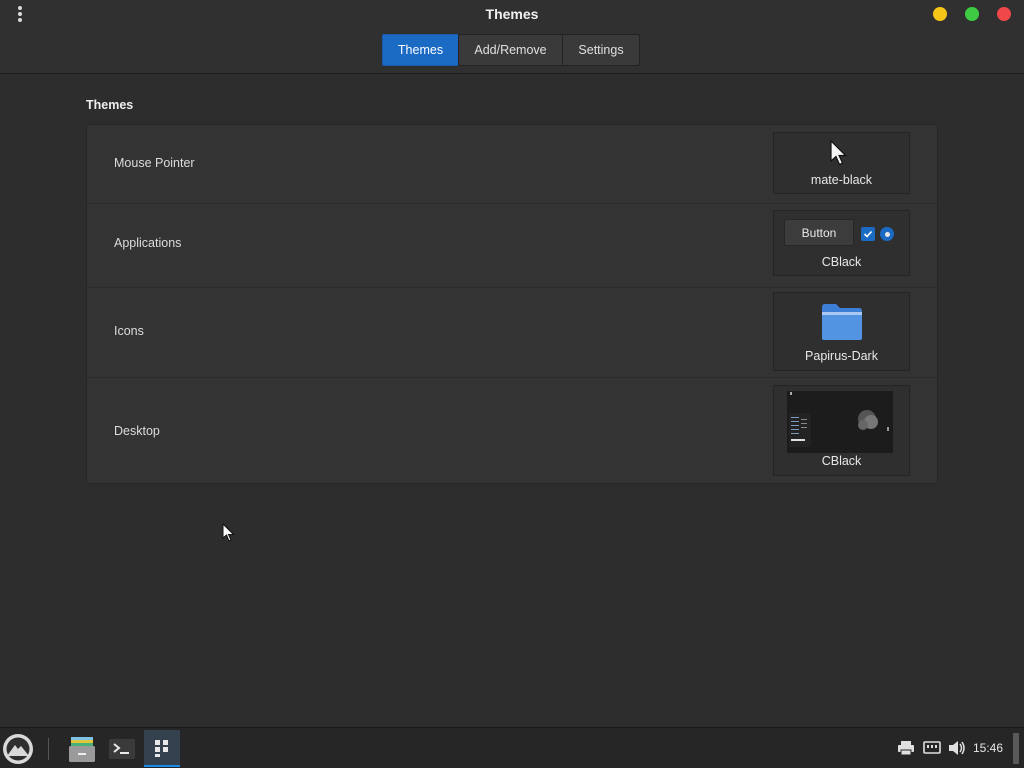 The height and width of the screenshot is (768, 1024). What do you see at coordinates (972, 14) in the screenshot?
I see `maximize-button` at bounding box center [972, 14].